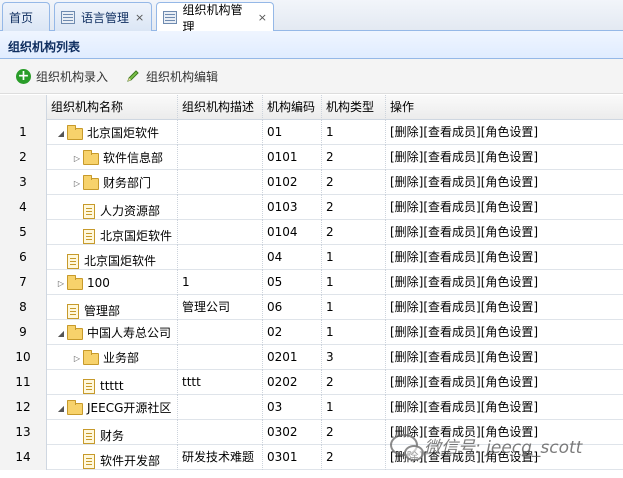 Image resolution: width=623 pixels, height=478 pixels. Describe the element at coordinates (354, 357) in the screenshot. I see `org-type: 3` at that location.